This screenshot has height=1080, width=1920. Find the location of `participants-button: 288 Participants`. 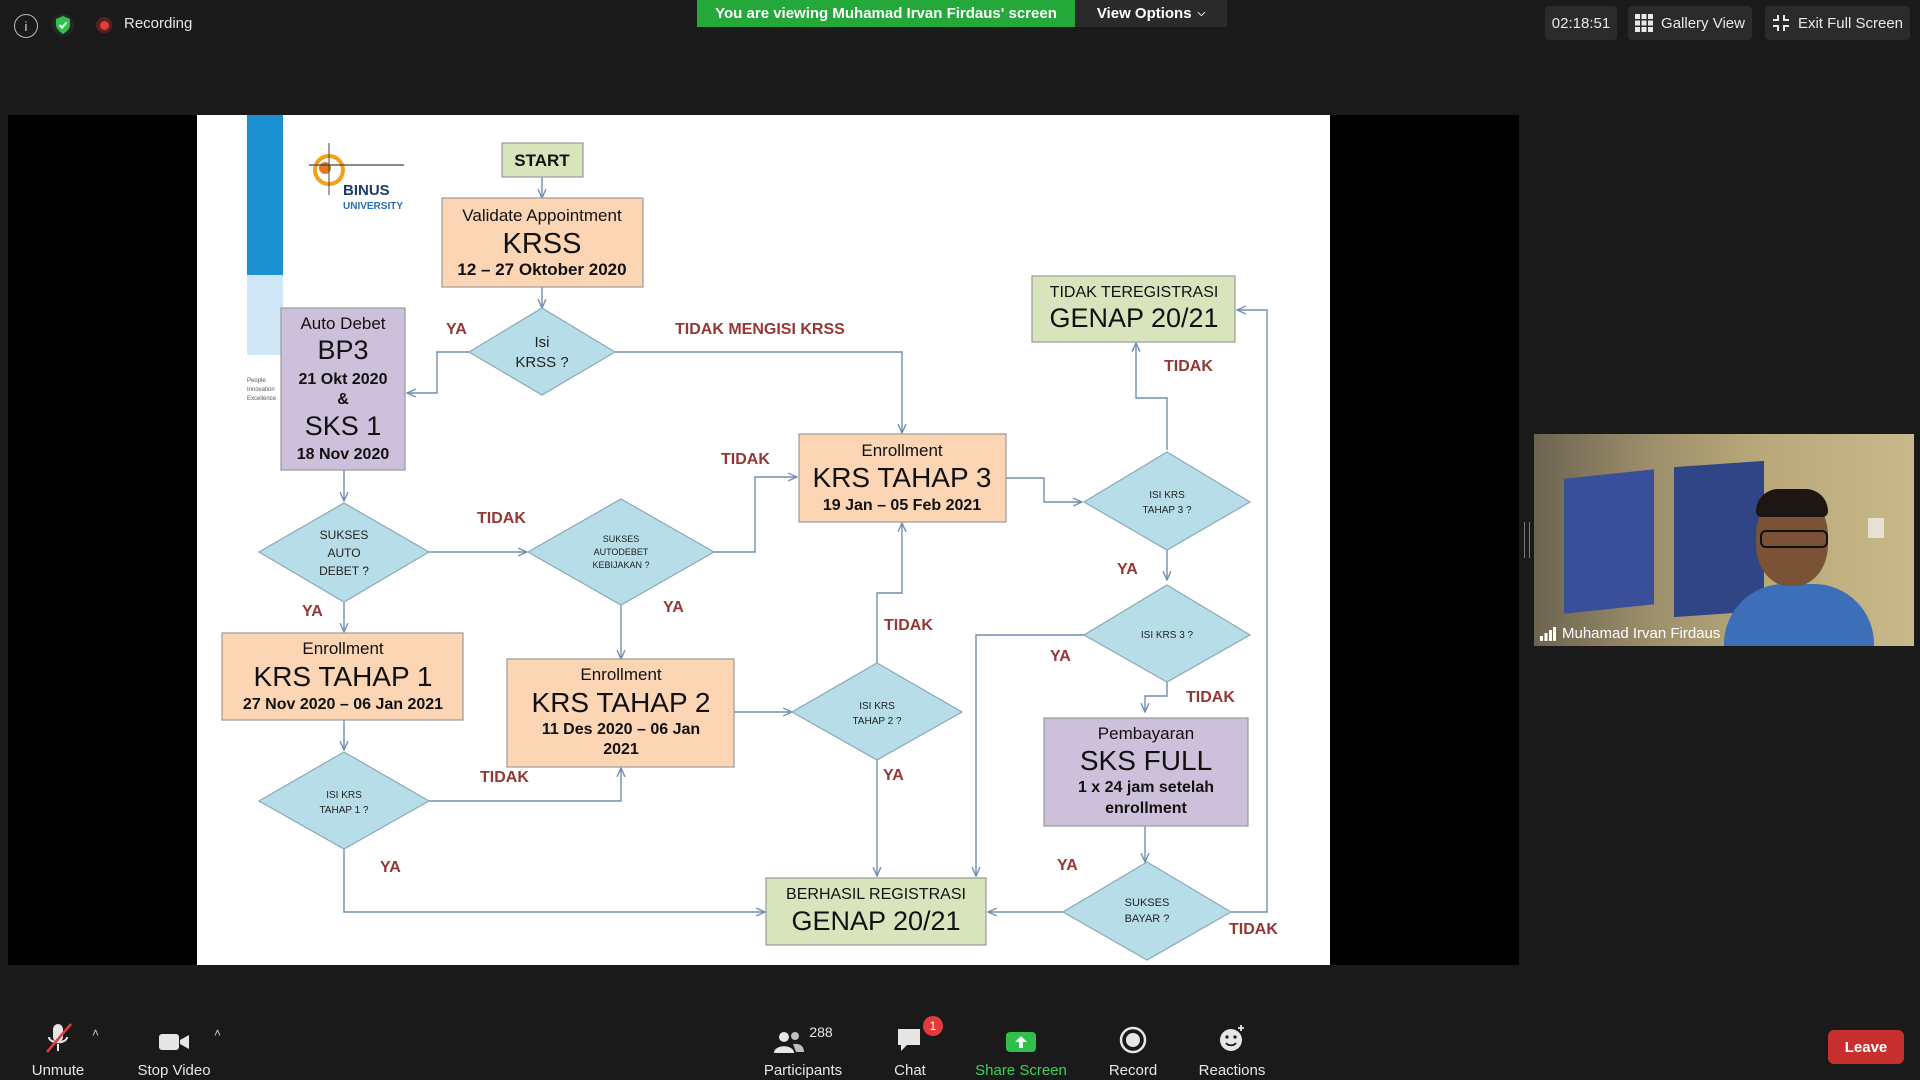

participants-button: 288 Participants is located at coordinates (803, 1048).